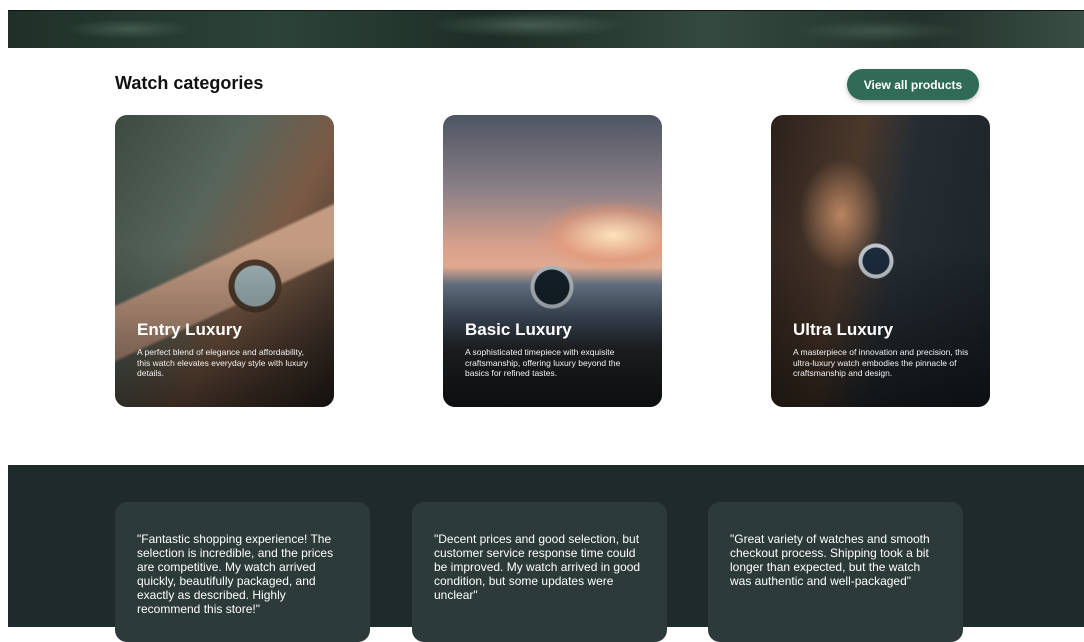 The image size is (1084, 642). What do you see at coordinates (518, 329) in the screenshot?
I see `category-title: Basic Luxury` at bounding box center [518, 329].